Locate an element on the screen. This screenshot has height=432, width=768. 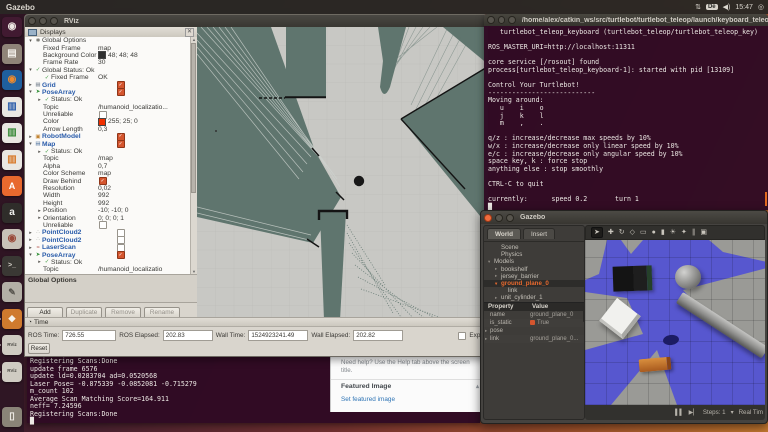
pause-icon: ▌▌ is located at coordinates (679, 413).